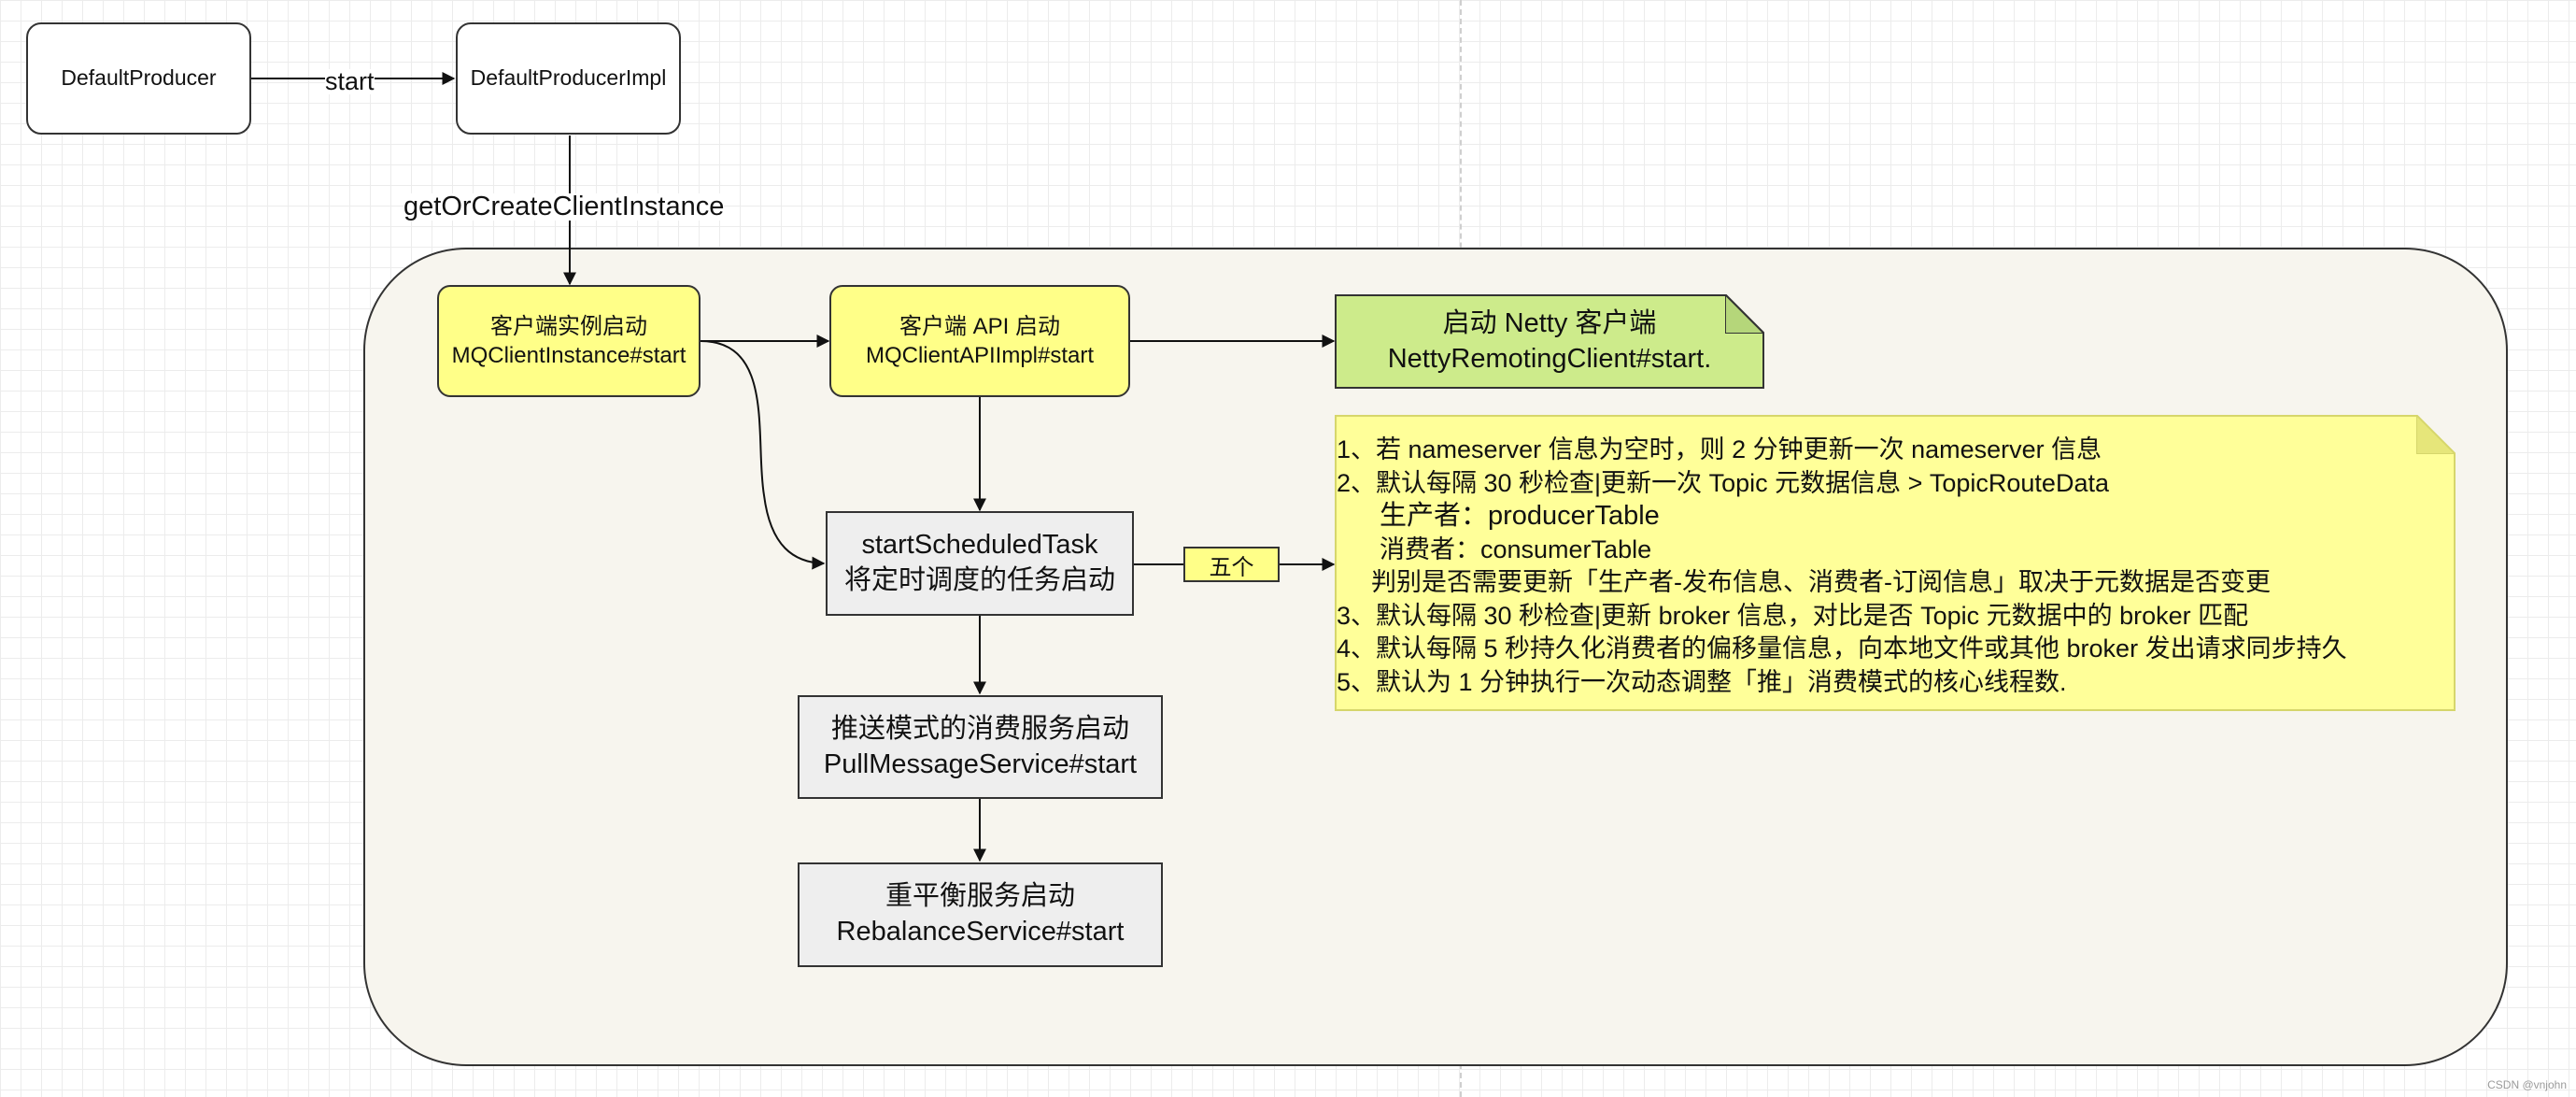 Image resolution: width=2576 pixels, height=1097 pixels. I want to click on client-api-title: 客户端 API 启动, so click(980, 326).